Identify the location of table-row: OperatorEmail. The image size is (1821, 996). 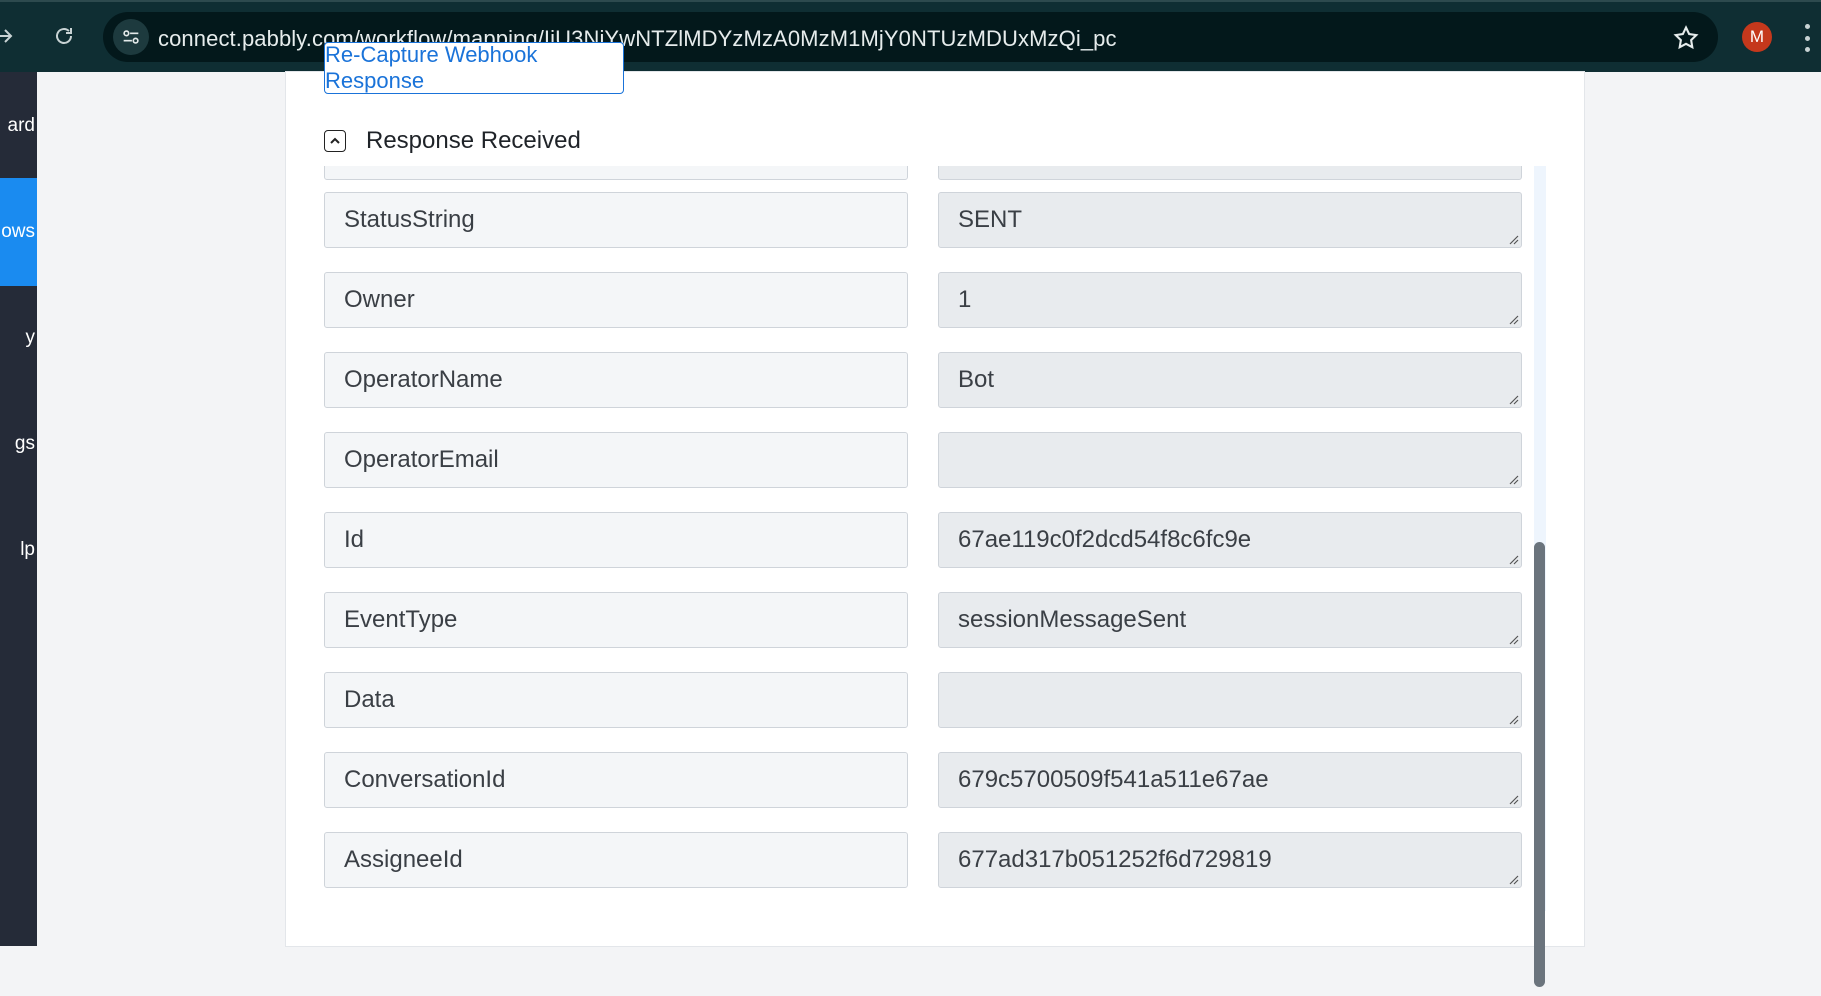
(934, 460).